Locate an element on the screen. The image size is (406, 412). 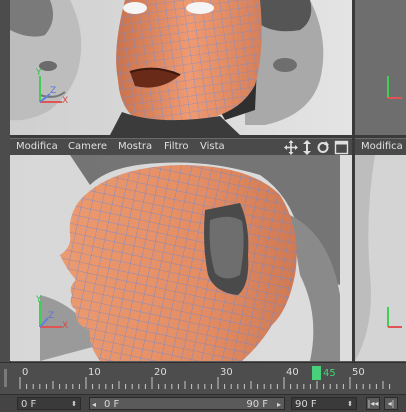
axis-label-x-bottom: X is located at coordinates (65, 326).